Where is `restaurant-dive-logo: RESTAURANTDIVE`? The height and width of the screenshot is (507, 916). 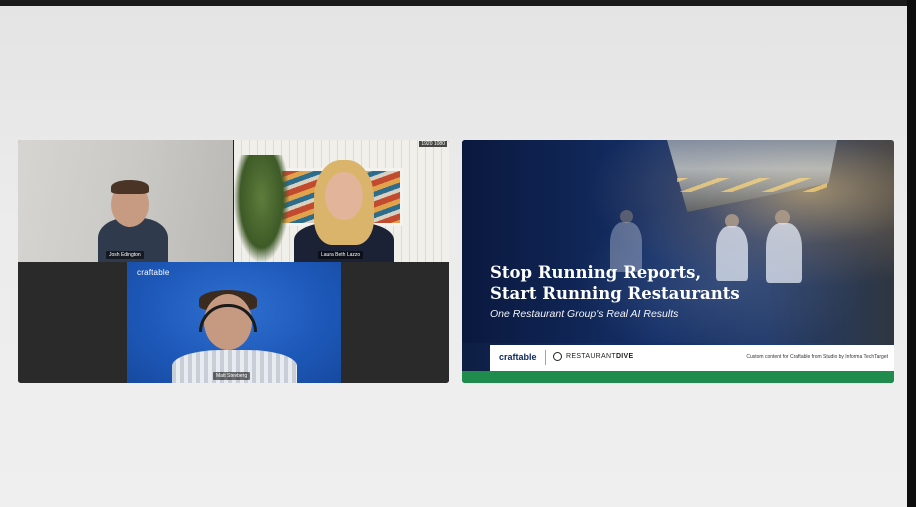 restaurant-dive-logo: RESTAURANTDIVE is located at coordinates (599, 356).